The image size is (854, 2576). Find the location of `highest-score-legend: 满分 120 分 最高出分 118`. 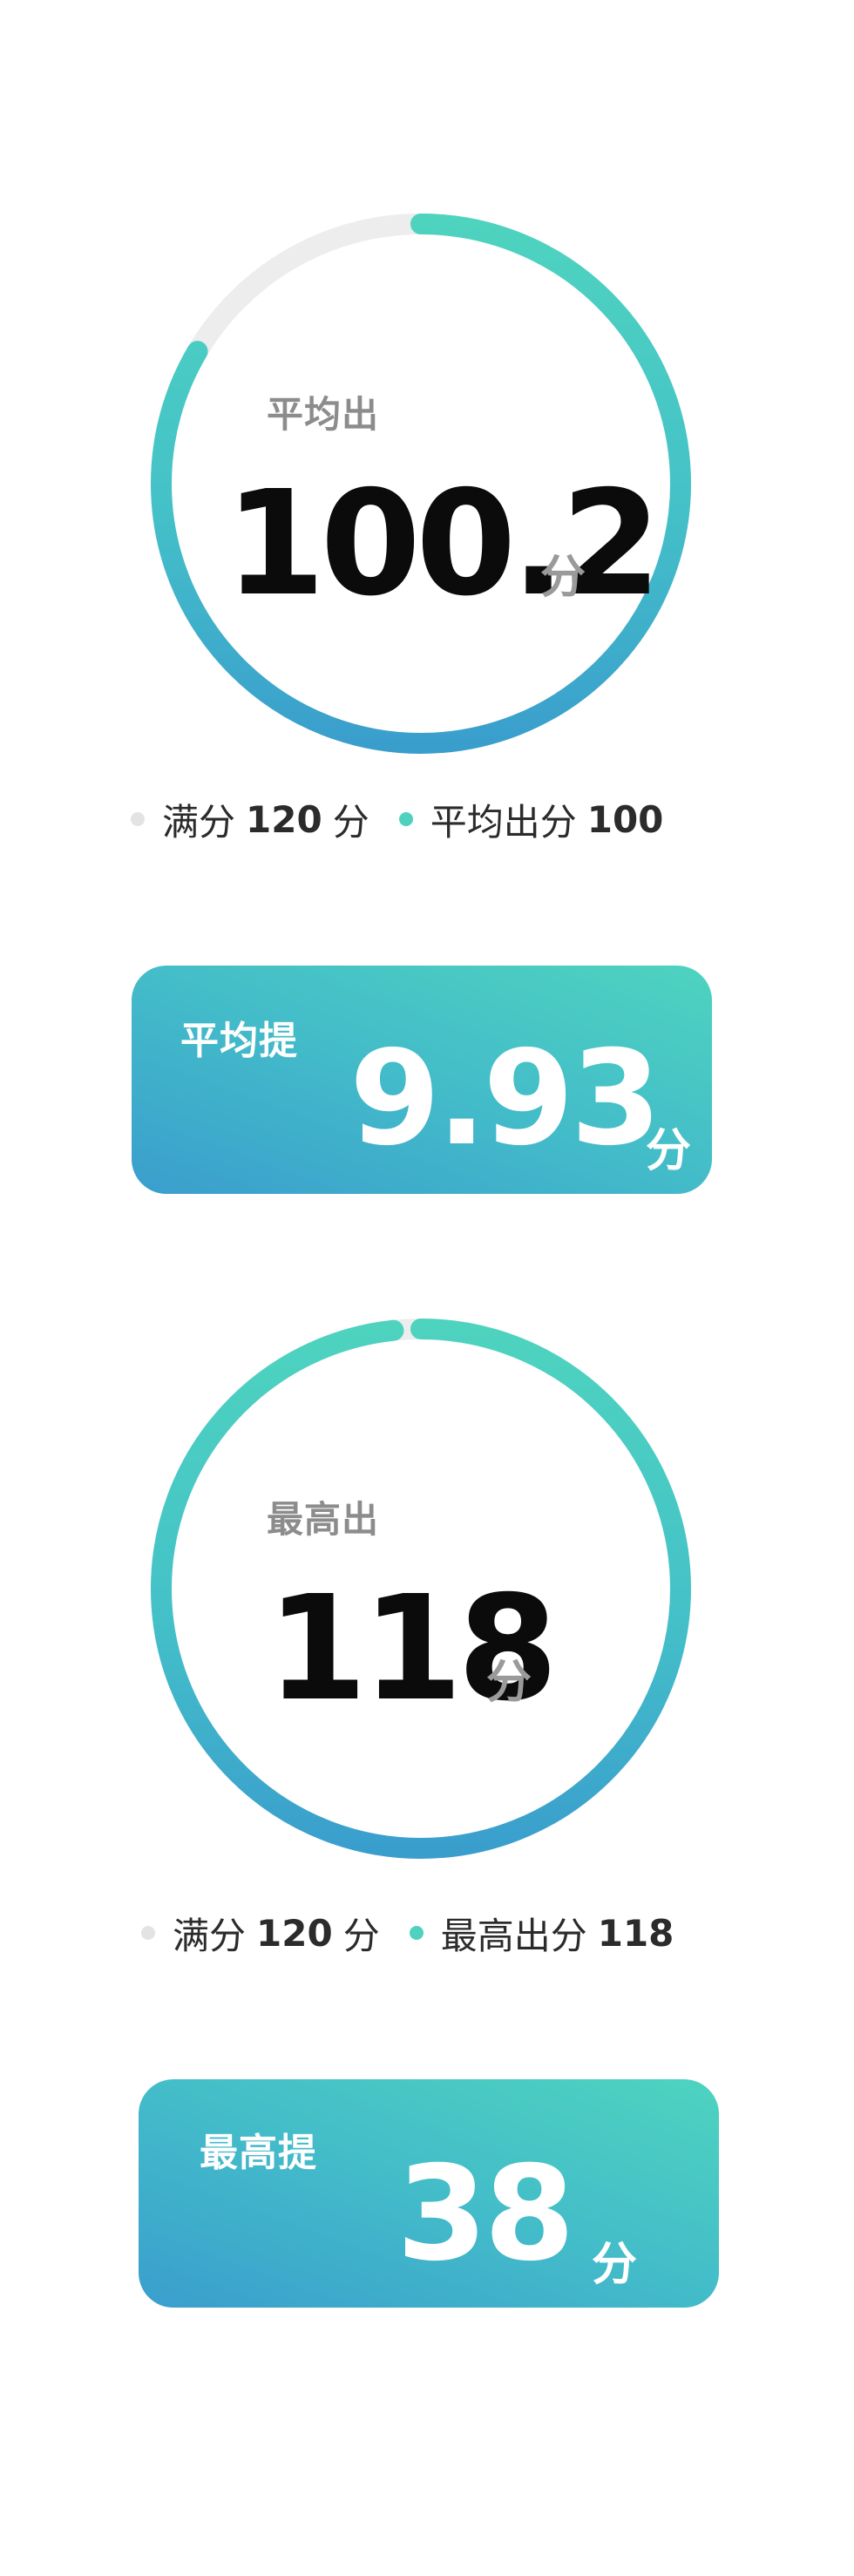

highest-score-legend: 满分 120 分 最高出分 118 is located at coordinates (412, 1933).